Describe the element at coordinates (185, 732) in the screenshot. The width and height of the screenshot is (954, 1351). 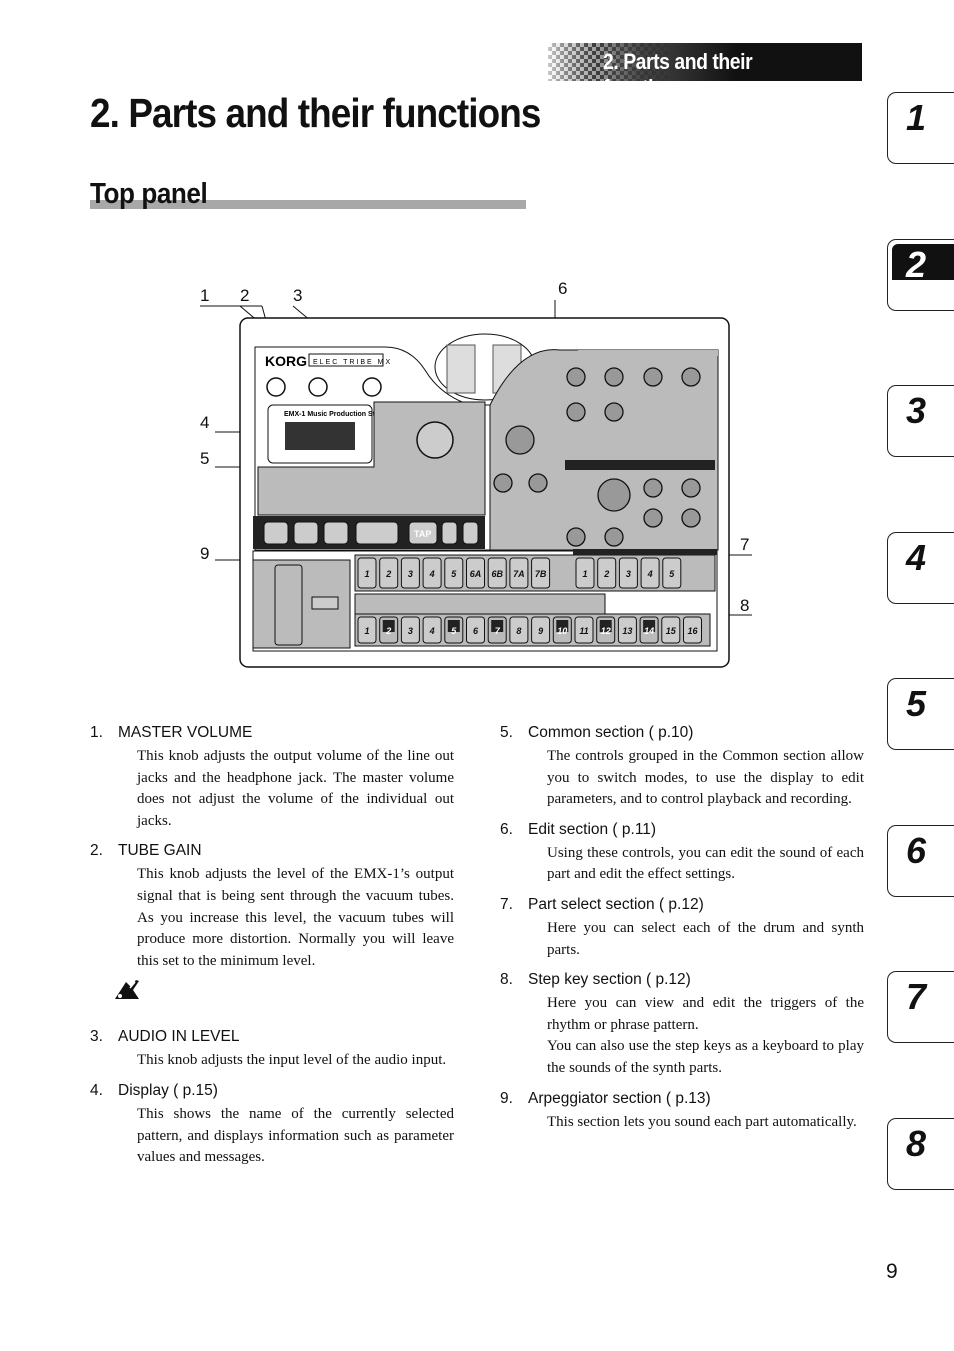
I see `item-title: MASTER VOLUME` at that location.